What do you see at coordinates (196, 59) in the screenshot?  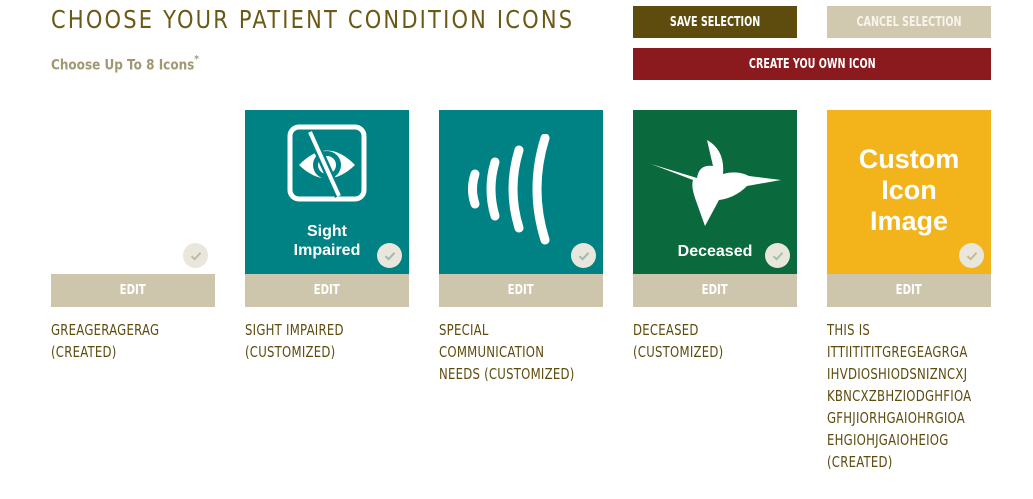 I see `required-asterisk: *` at bounding box center [196, 59].